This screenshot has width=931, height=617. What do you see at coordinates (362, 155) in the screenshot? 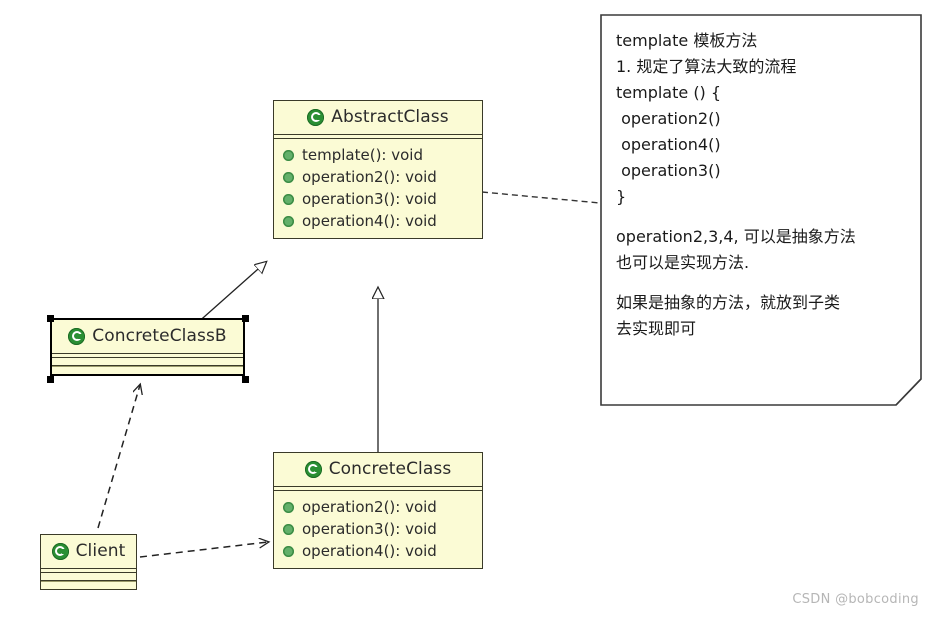
I see `member-label: template(): void` at bounding box center [362, 155].